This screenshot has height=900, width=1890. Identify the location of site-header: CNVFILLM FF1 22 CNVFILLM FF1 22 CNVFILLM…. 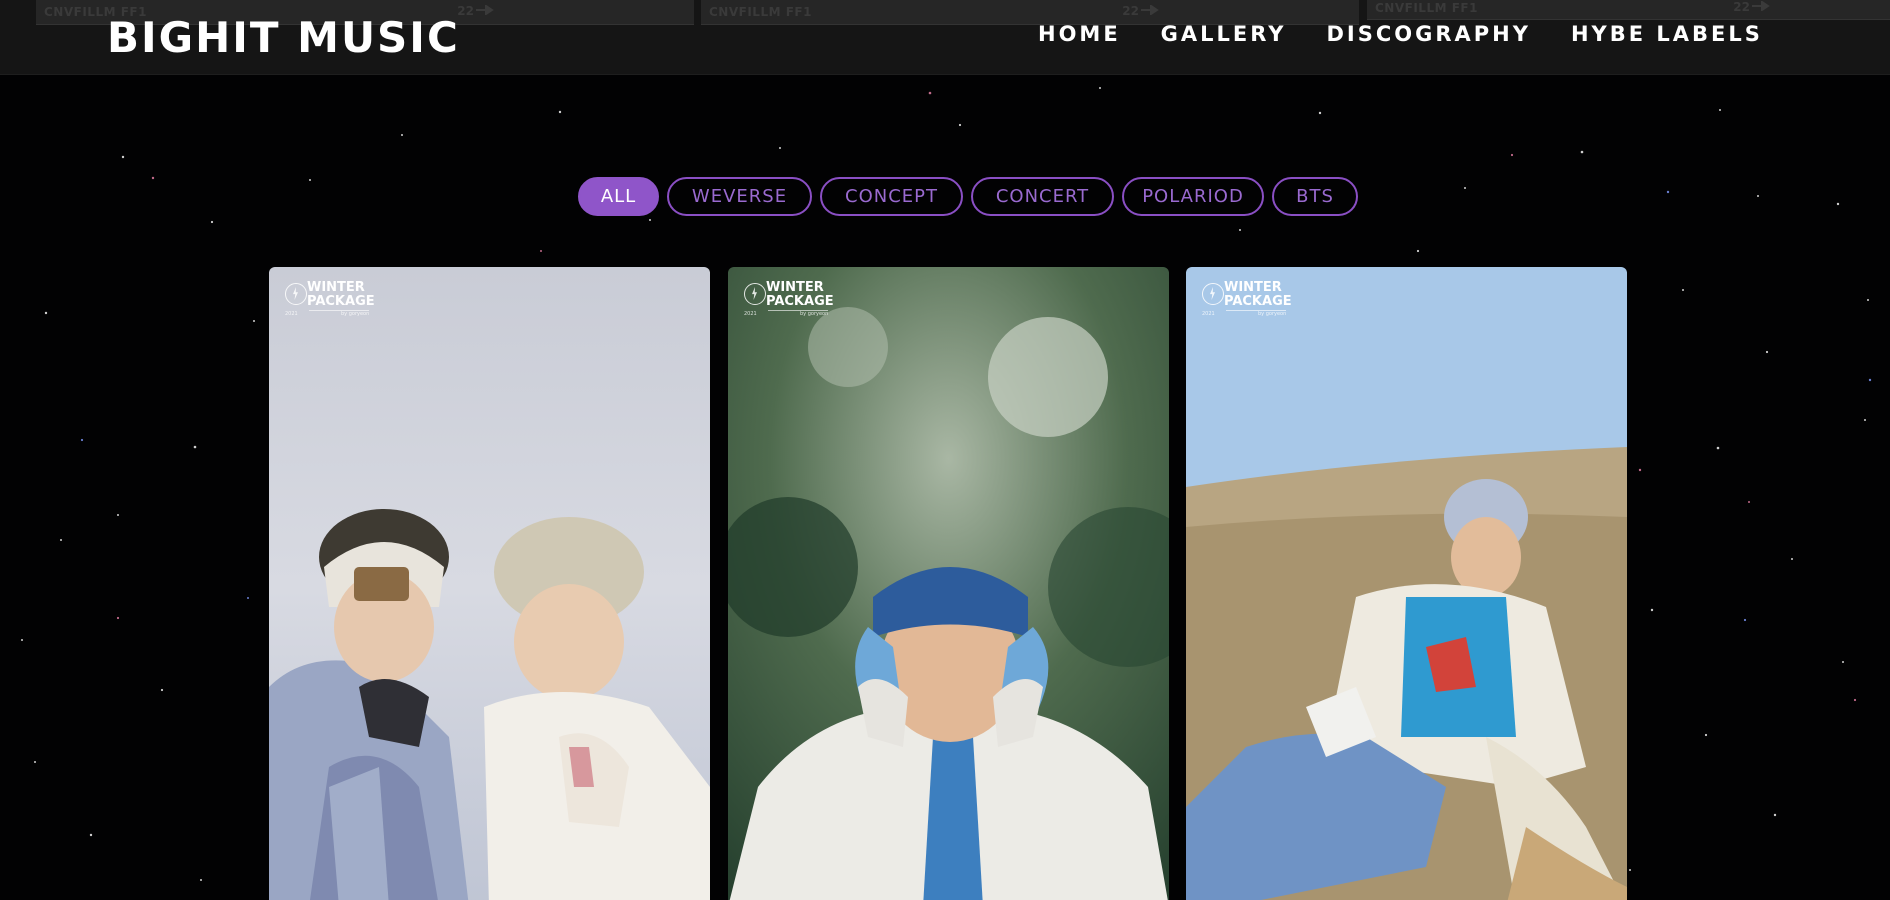
(945, 37).